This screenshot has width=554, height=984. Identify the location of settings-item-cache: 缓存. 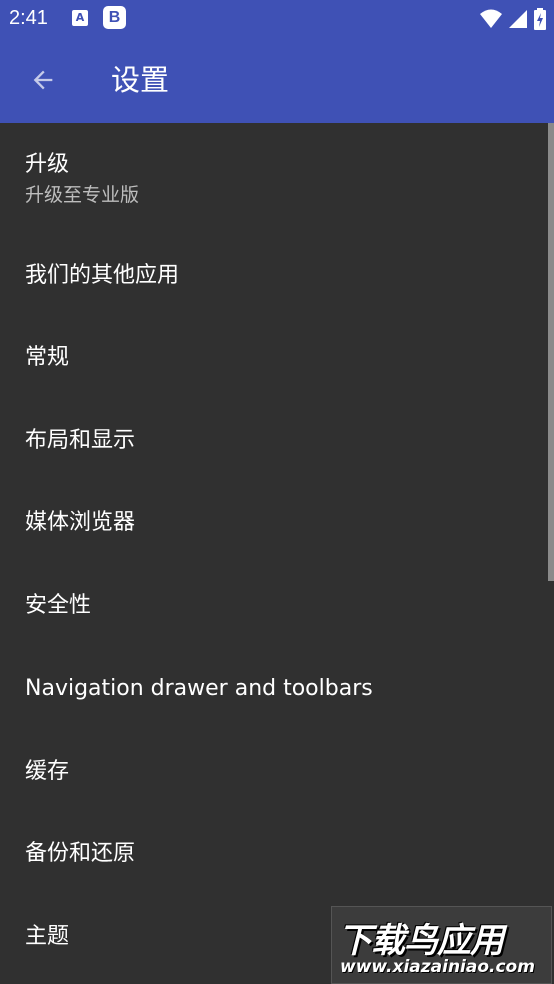
(274, 770).